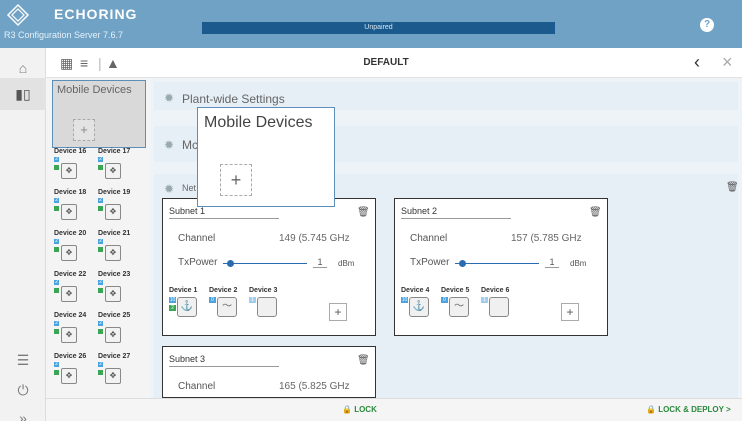 This screenshot has width=742, height=421. What do you see at coordinates (707, 25) in the screenshot?
I see `help-icon: ?` at bounding box center [707, 25].